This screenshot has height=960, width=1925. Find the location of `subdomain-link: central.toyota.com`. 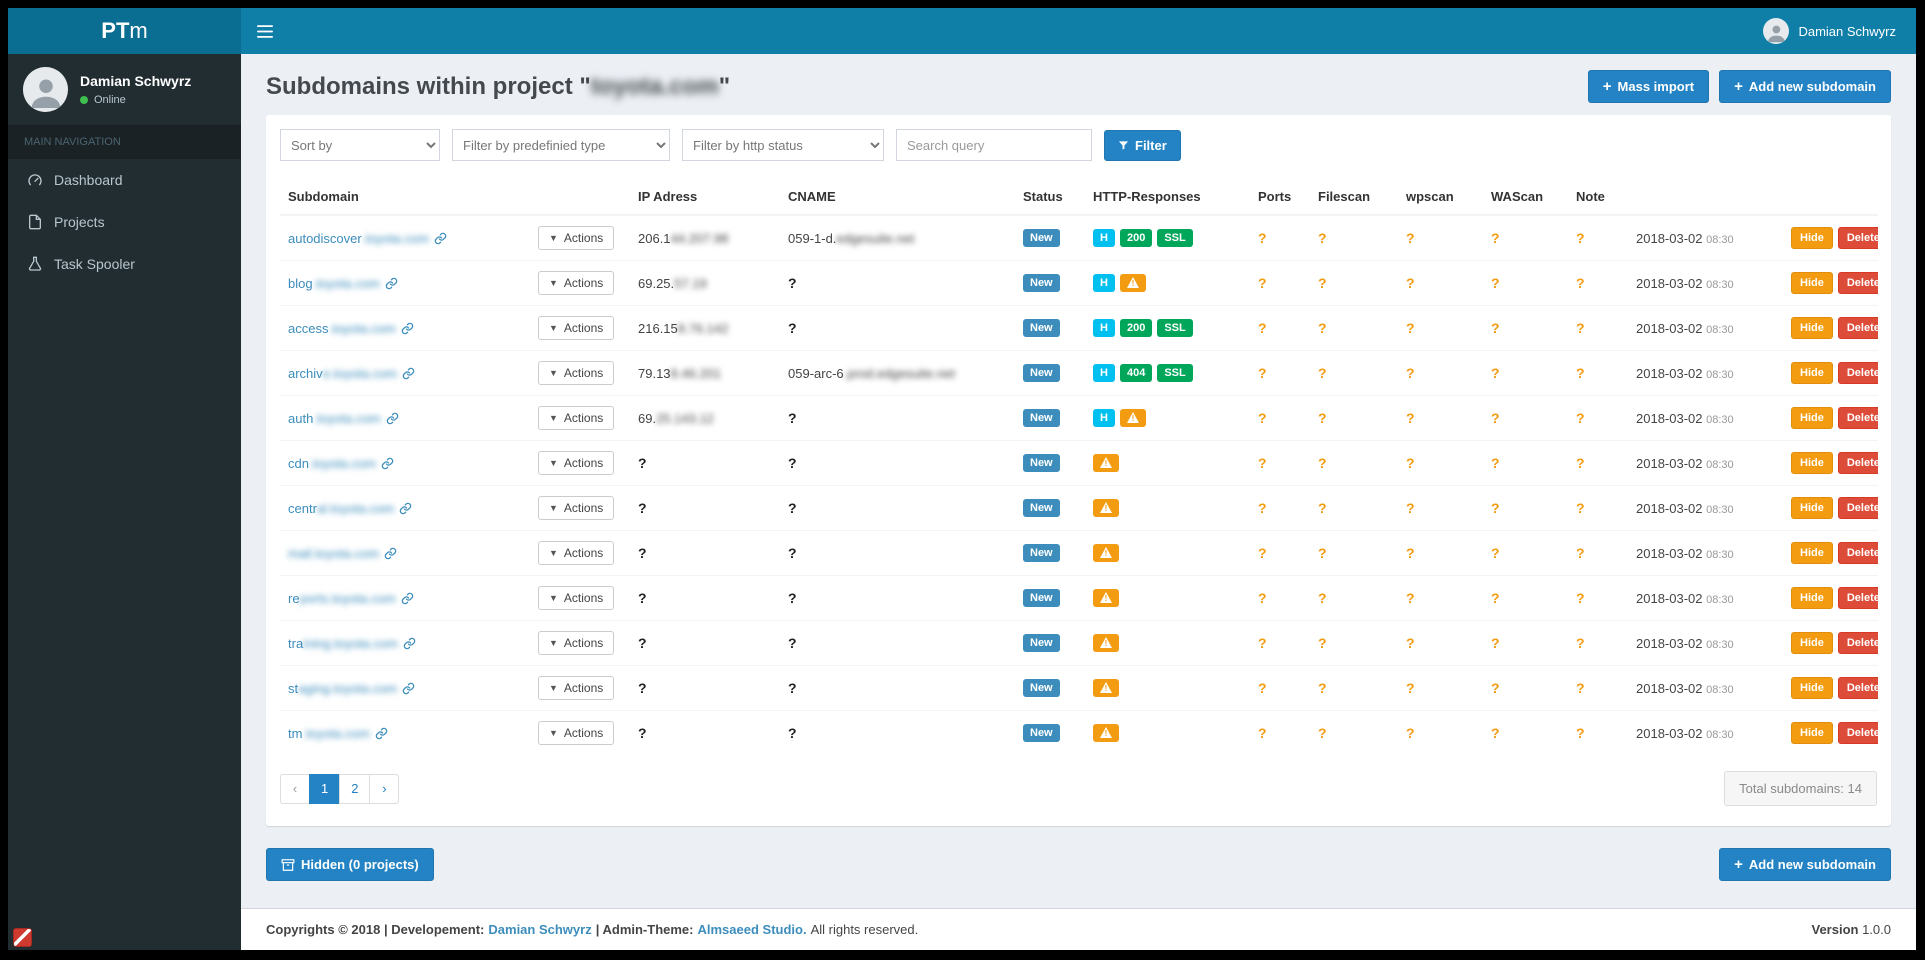

subdomain-link: central.toyota.com is located at coordinates (341, 508).